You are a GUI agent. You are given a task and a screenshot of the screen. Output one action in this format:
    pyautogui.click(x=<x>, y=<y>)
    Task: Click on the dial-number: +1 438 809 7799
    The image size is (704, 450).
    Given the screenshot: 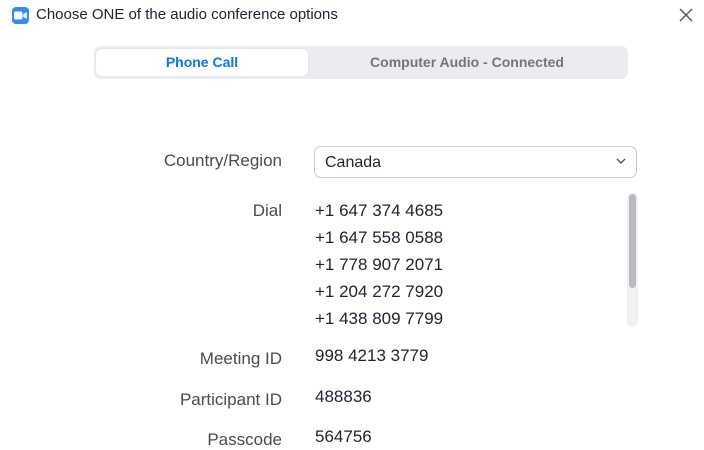 What is the action you would take?
    pyautogui.click(x=379, y=318)
    